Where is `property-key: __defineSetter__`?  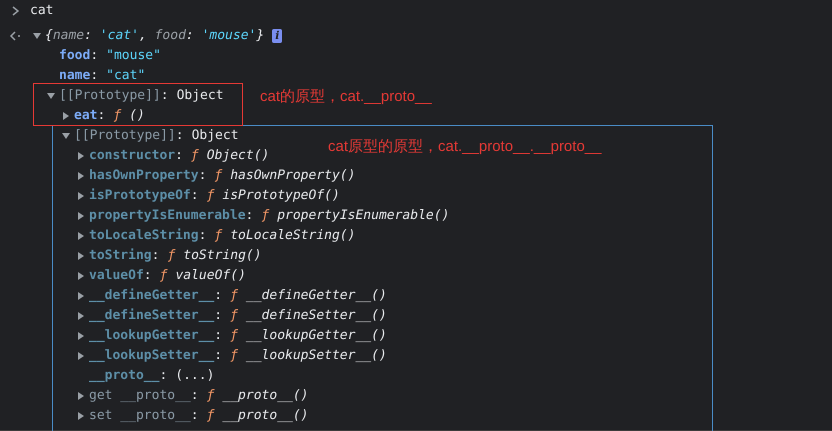 property-key: __defineSetter__ is located at coordinates (151, 316).